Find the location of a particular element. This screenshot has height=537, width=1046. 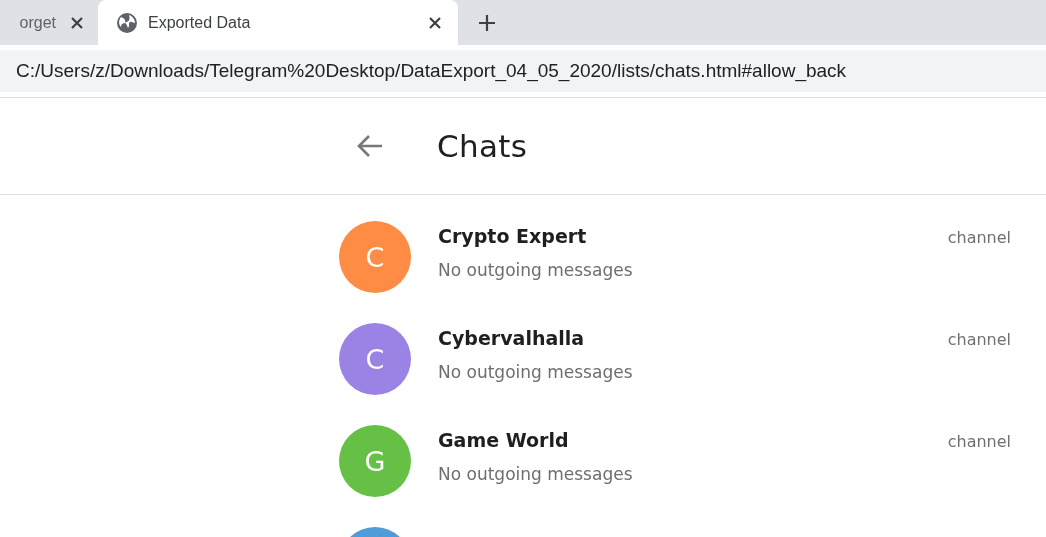

new-tab-icon is located at coordinates (487, 22).